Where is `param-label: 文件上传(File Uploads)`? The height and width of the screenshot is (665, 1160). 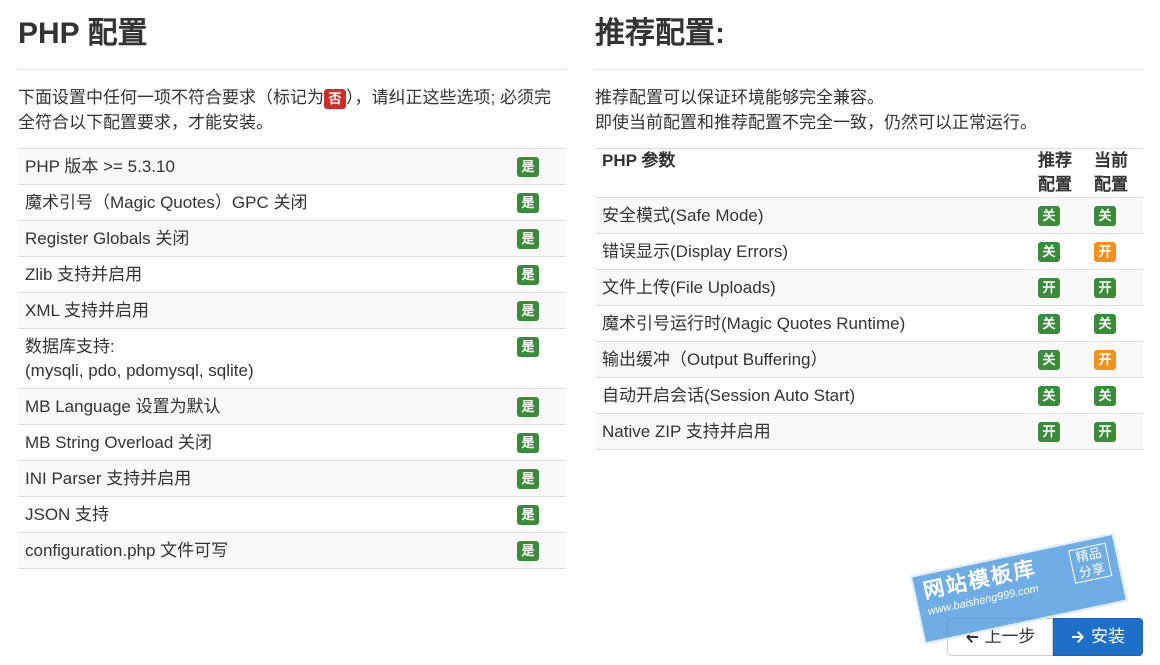
param-label: 文件上传(File Uploads) is located at coordinates (813, 287).